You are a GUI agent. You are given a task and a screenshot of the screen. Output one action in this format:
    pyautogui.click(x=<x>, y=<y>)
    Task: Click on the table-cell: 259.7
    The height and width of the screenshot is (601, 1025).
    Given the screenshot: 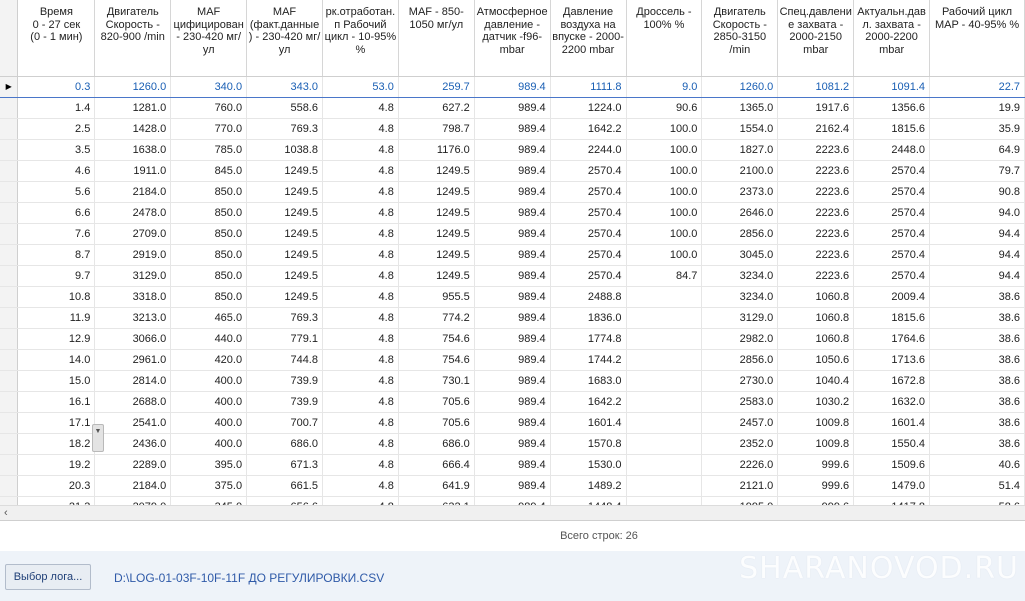 What is the action you would take?
    pyautogui.click(x=436, y=87)
    